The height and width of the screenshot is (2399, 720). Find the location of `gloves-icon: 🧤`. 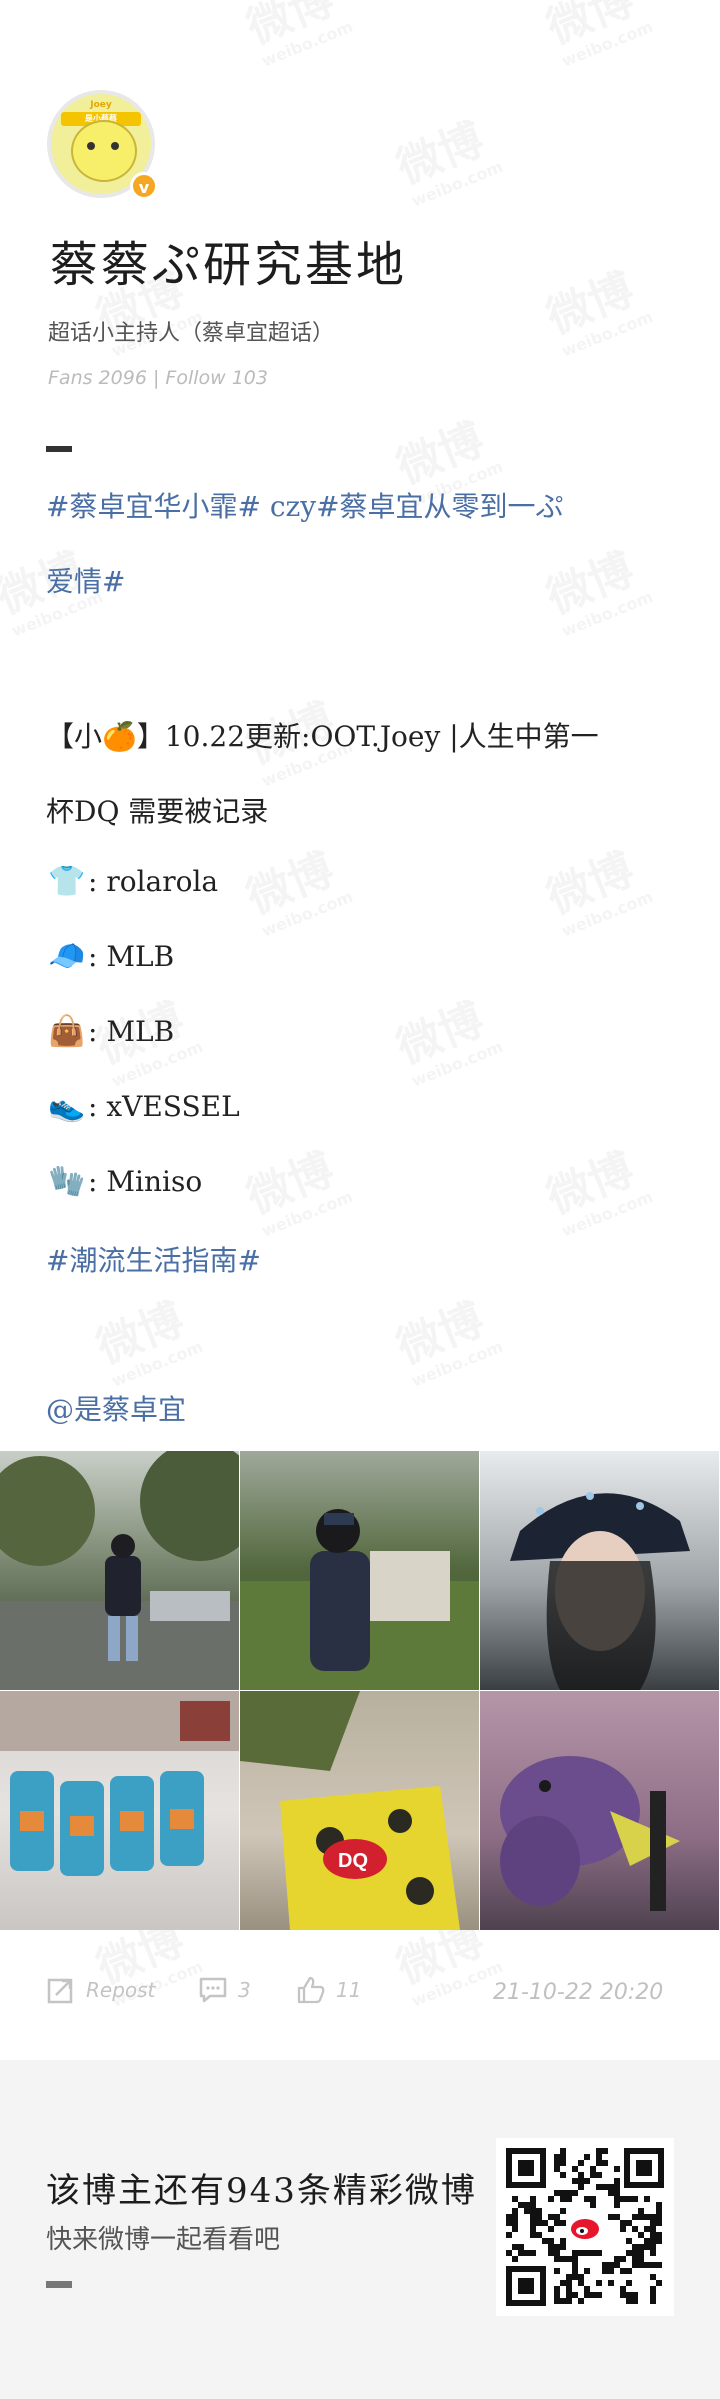

gloves-icon: 🧤 is located at coordinates (67, 1181).